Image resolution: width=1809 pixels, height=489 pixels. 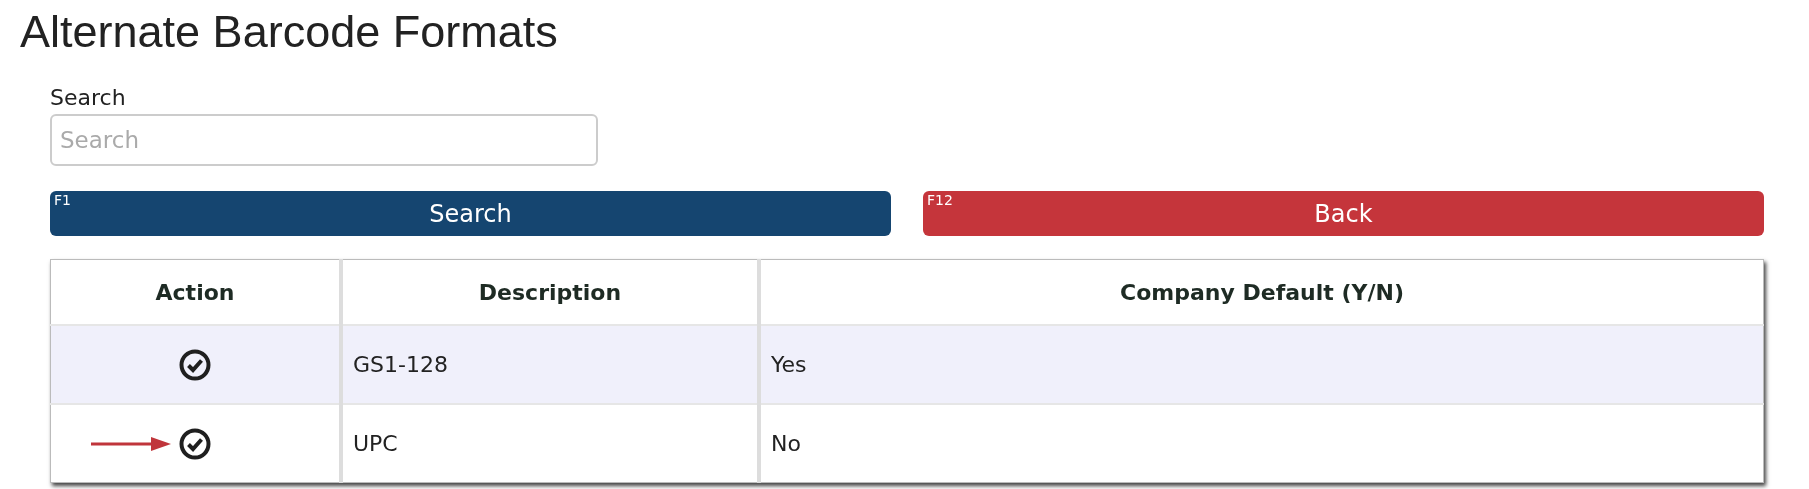 What do you see at coordinates (1343, 213) in the screenshot?
I see `back-button: F12 Back` at bounding box center [1343, 213].